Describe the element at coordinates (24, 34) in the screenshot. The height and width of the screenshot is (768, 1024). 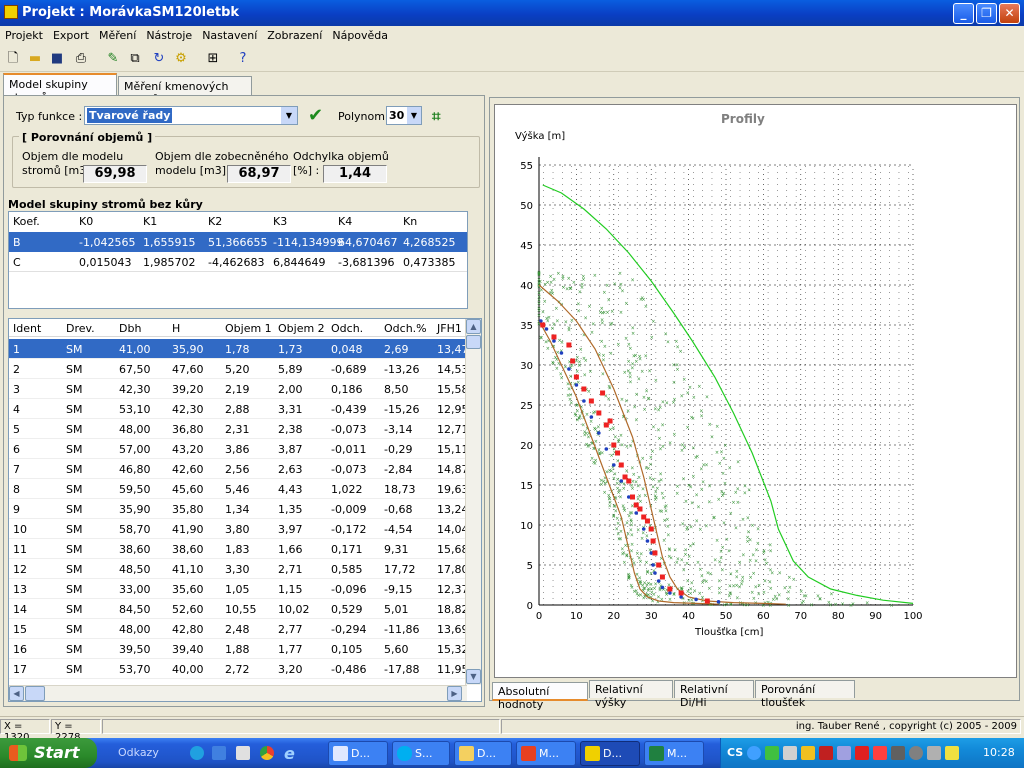
I see `menu-projekt: Projekt` at that location.